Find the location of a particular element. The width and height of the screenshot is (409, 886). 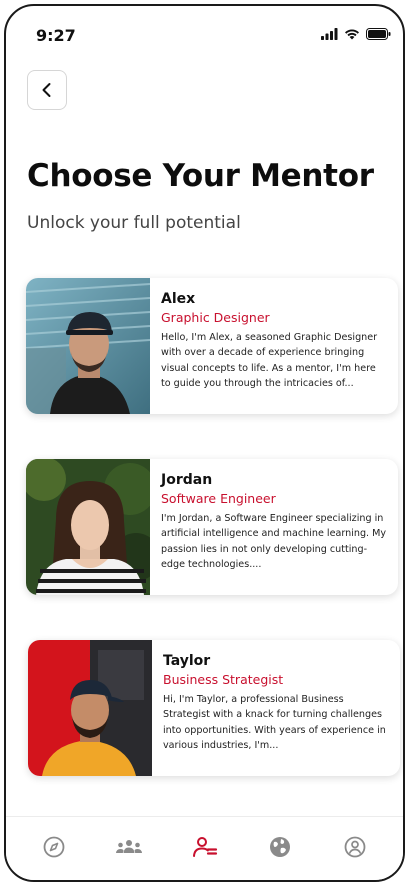

tab-mentors is located at coordinates (205, 847).